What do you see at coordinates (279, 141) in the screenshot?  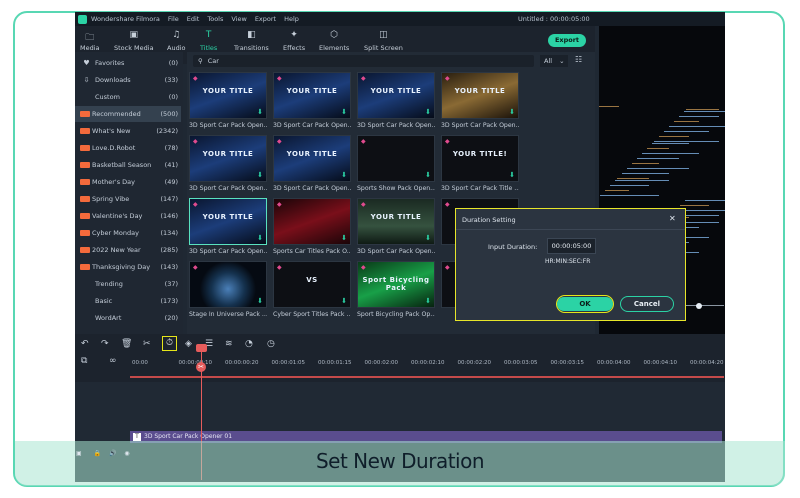 I see `premium-gem-icon: ◆` at bounding box center [279, 141].